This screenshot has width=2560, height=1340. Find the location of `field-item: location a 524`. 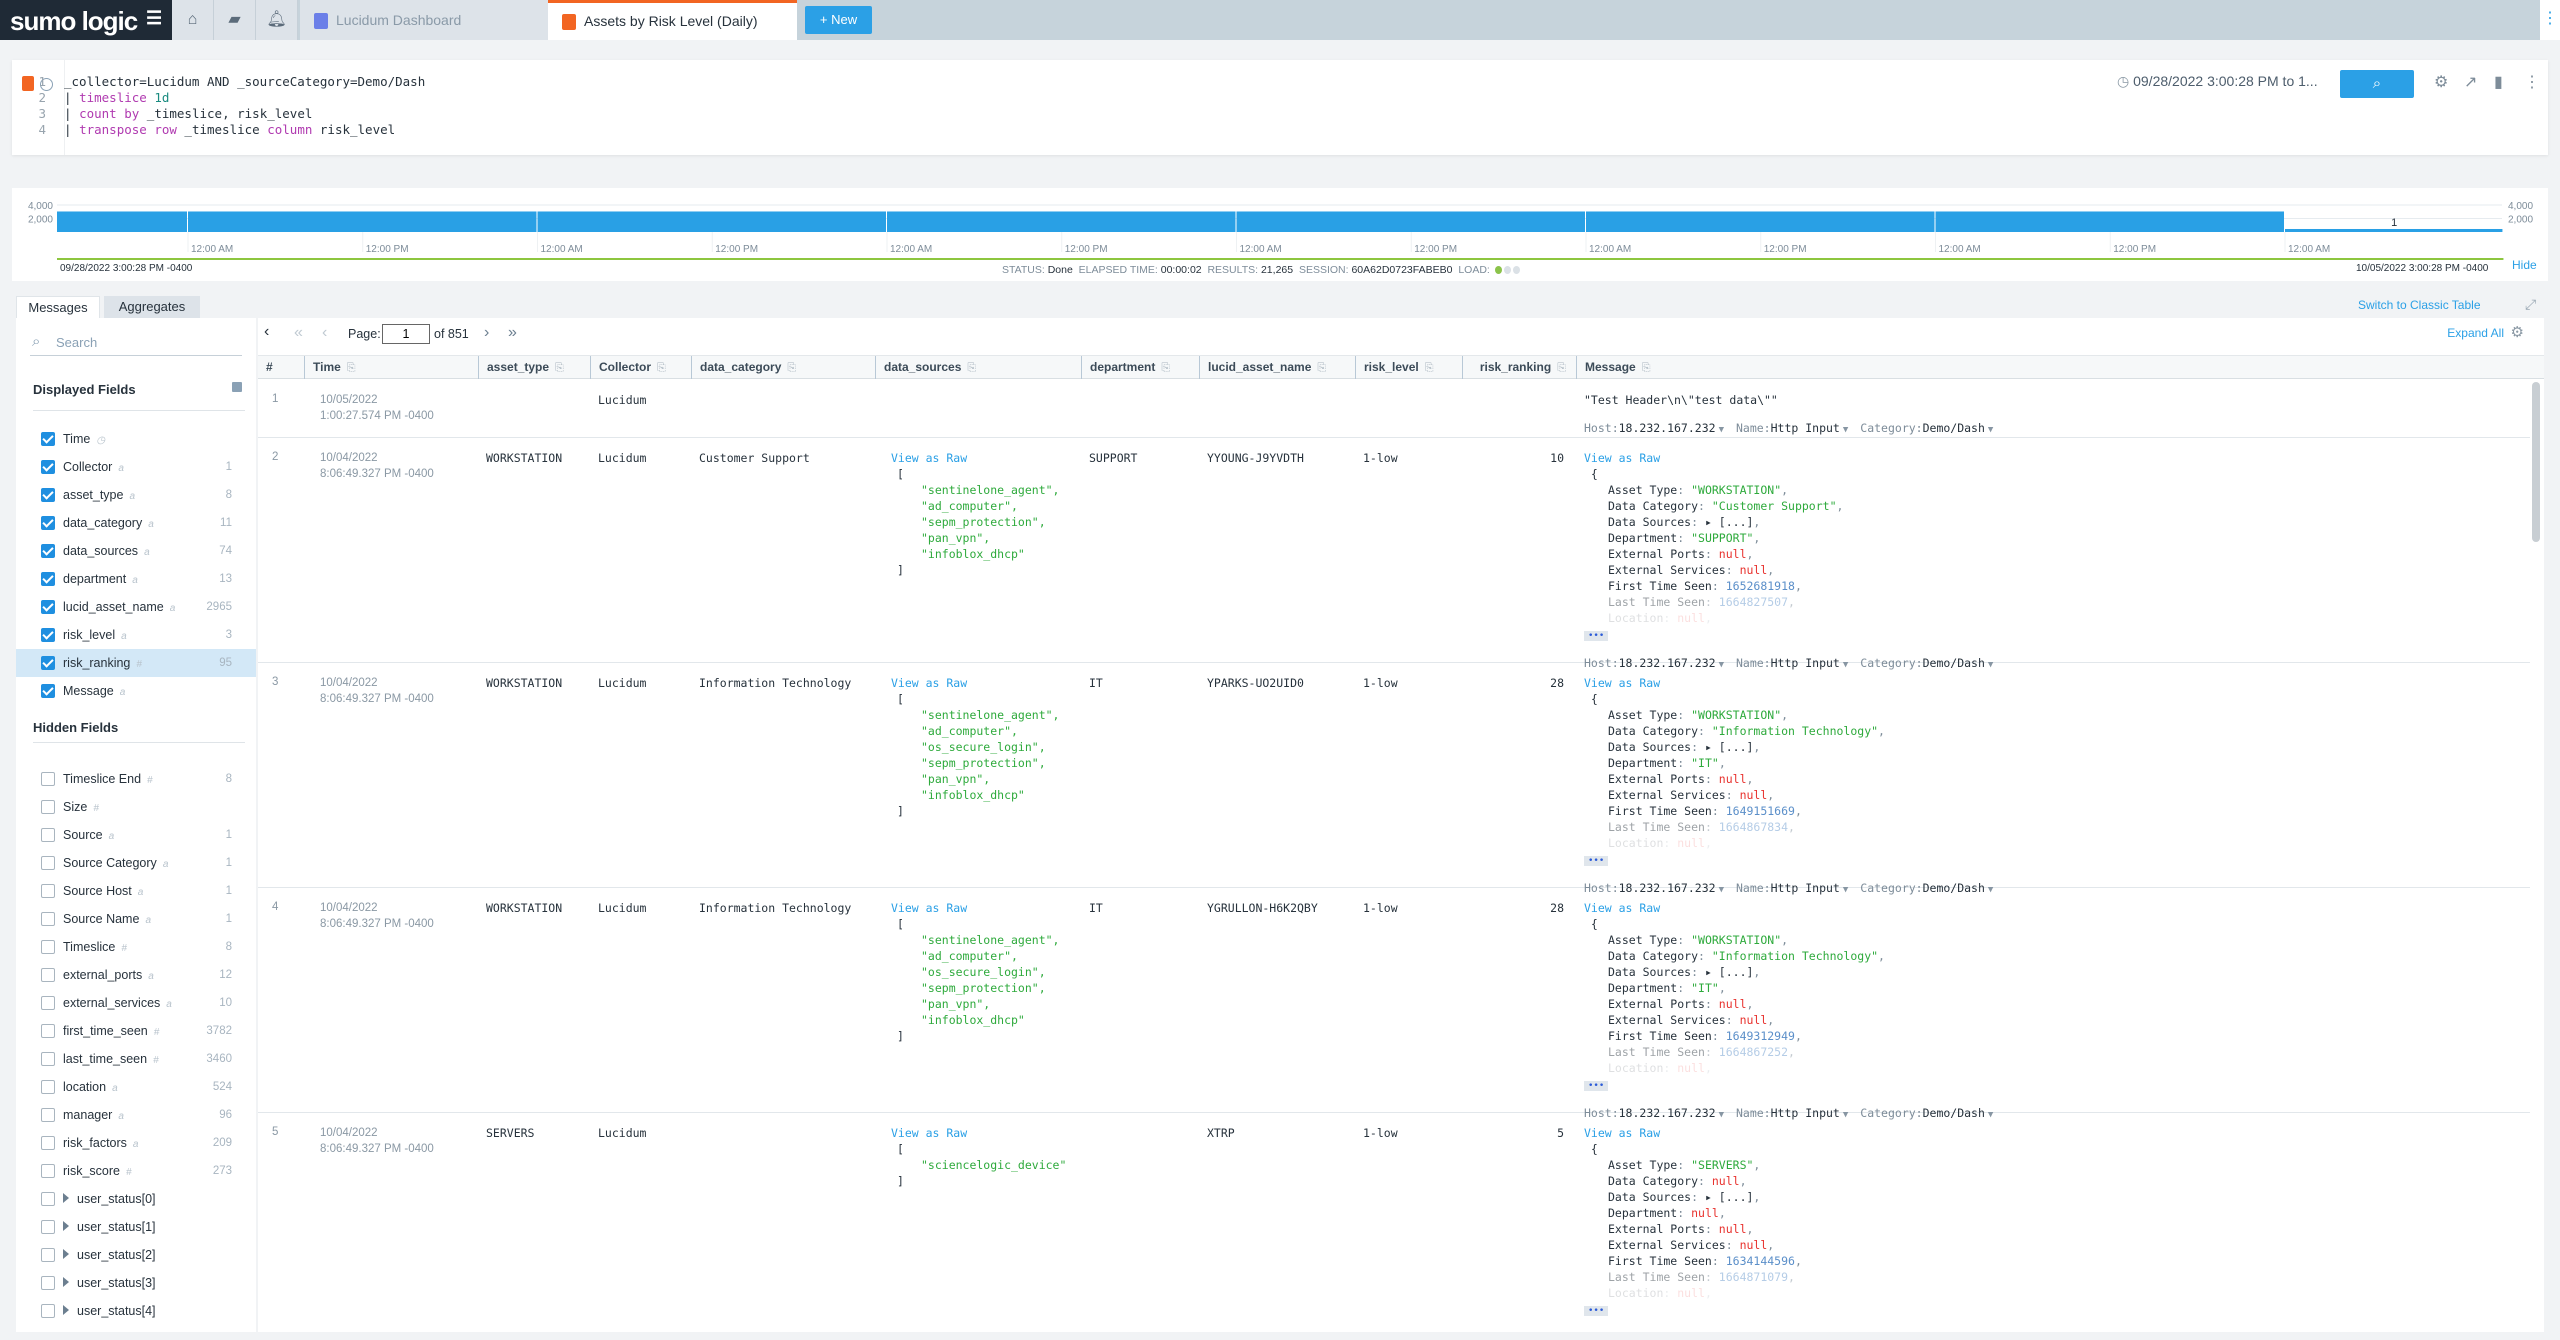

field-item: location a 524 is located at coordinates (136, 1087).